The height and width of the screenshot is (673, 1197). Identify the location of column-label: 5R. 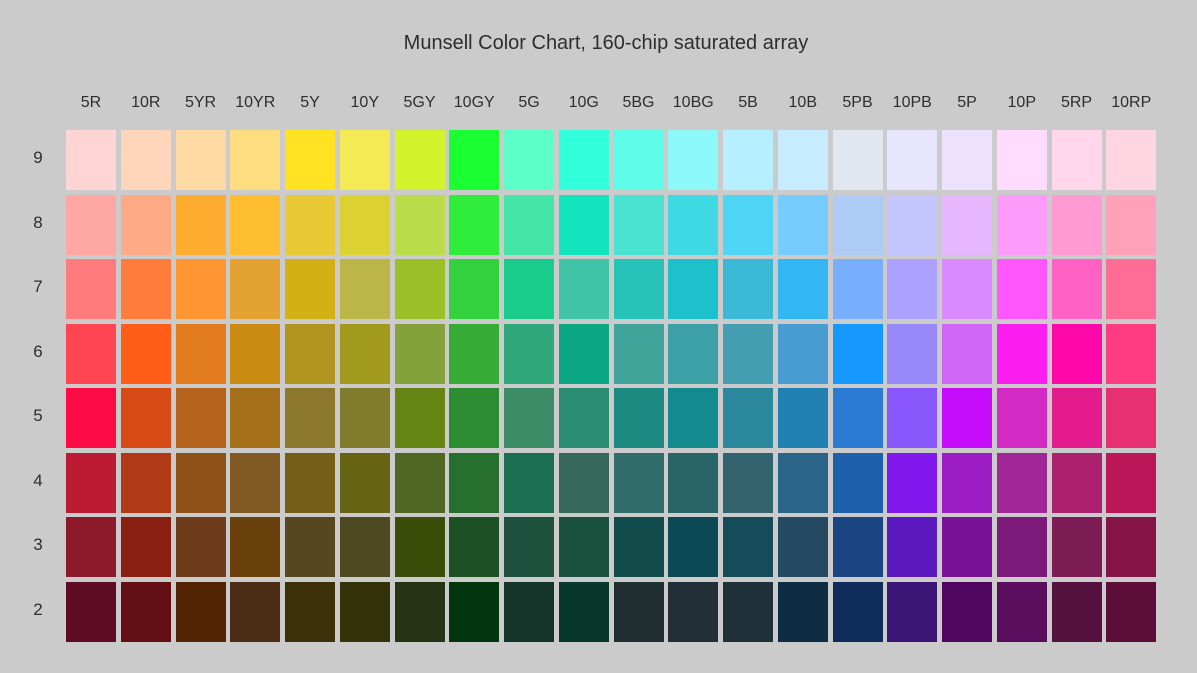
(91, 102).